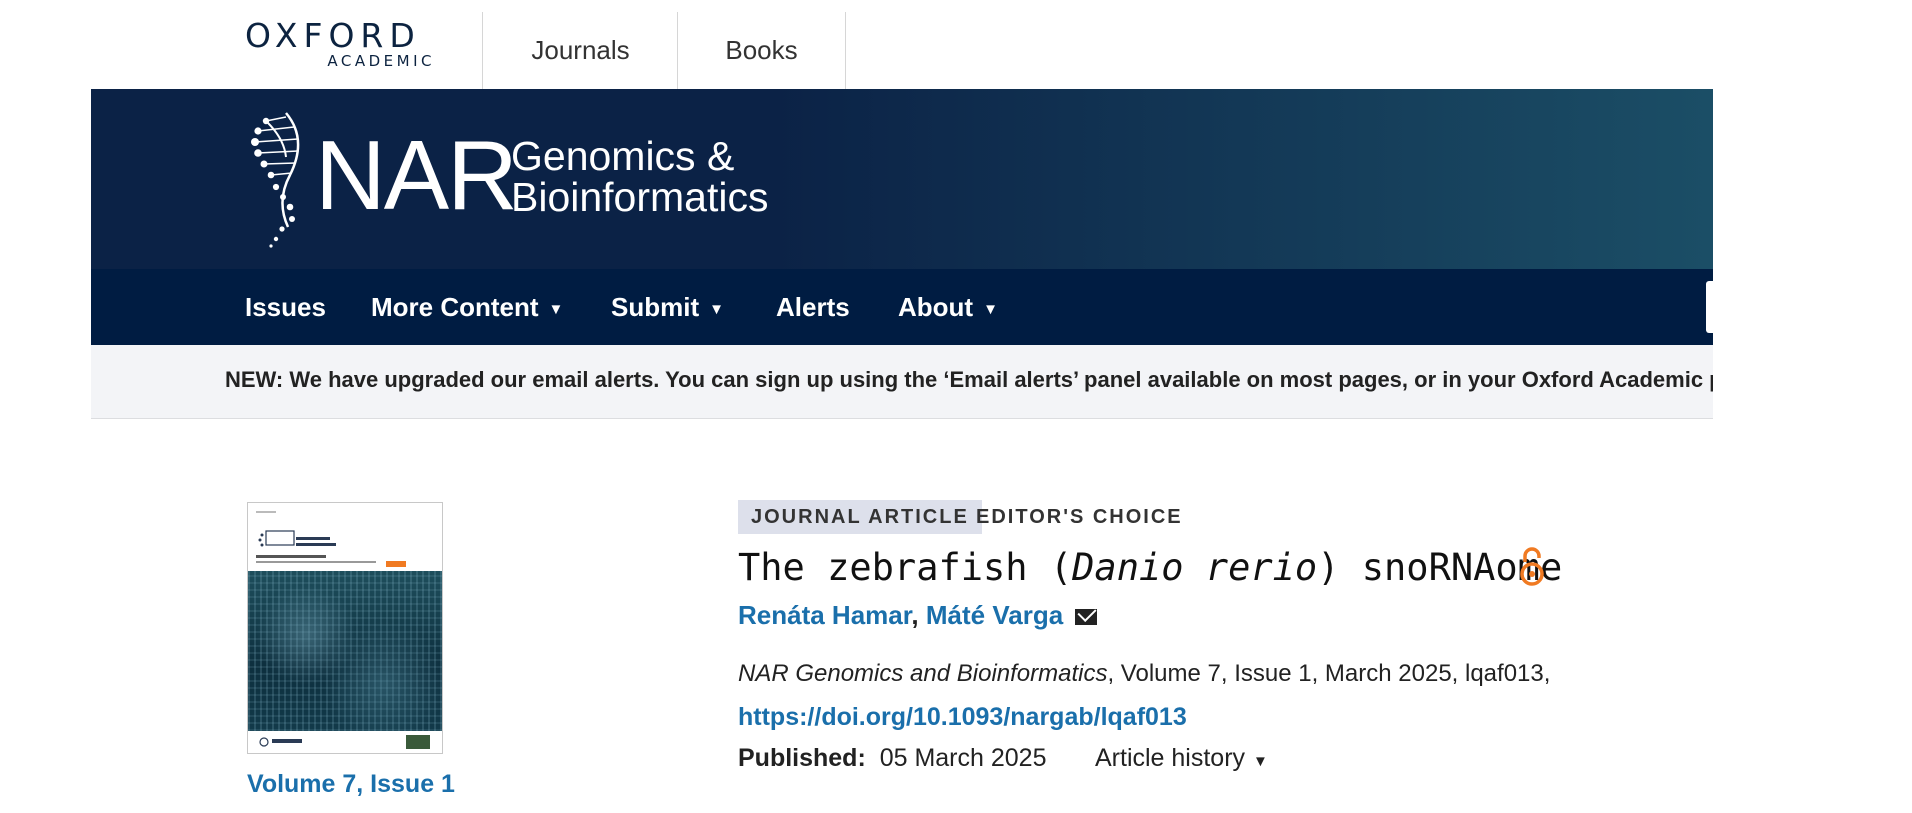  I want to click on nav-about-label: About, so click(936, 306).